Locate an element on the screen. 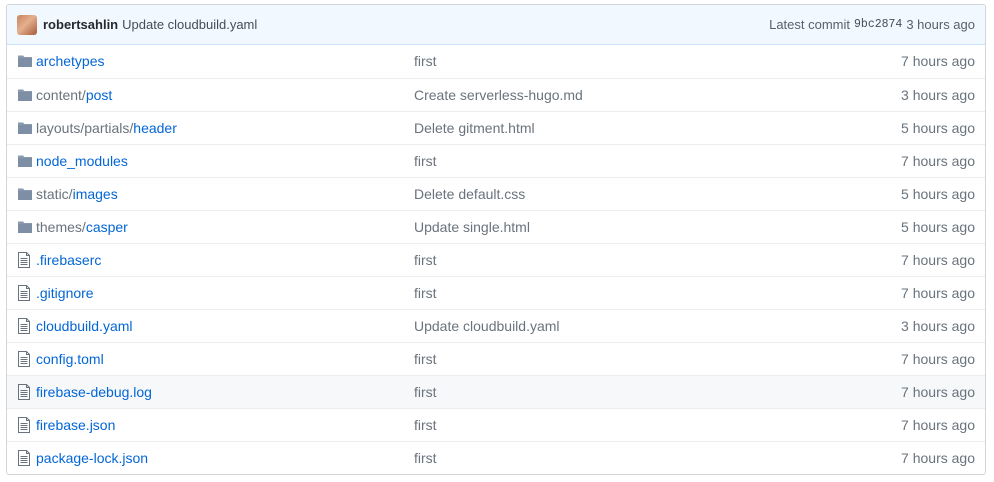 The height and width of the screenshot is (482, 994). commit-message-cell: Delete default.css is located at coordinates (604, 193).